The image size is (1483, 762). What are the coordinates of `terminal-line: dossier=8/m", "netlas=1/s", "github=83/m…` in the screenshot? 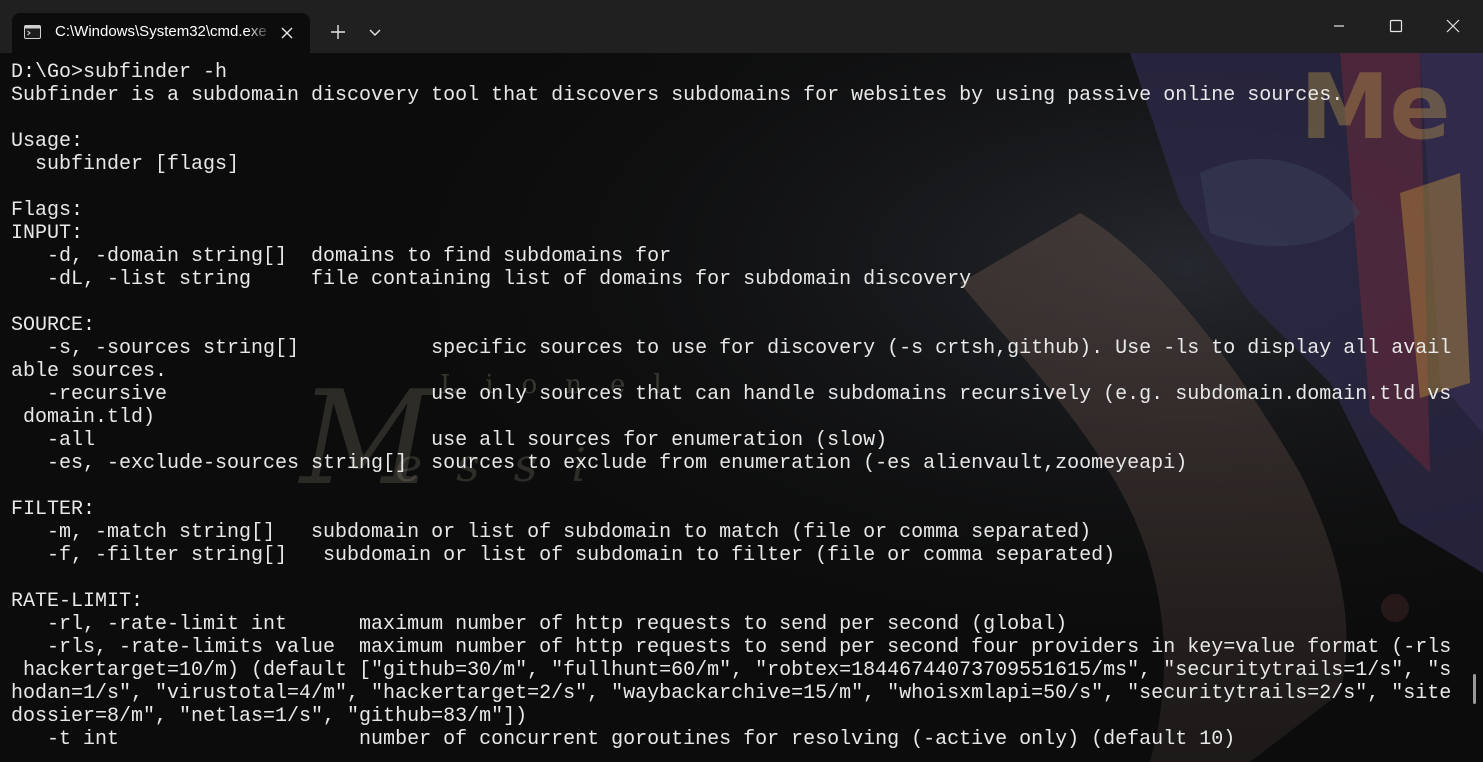 It's located at (269, 716).